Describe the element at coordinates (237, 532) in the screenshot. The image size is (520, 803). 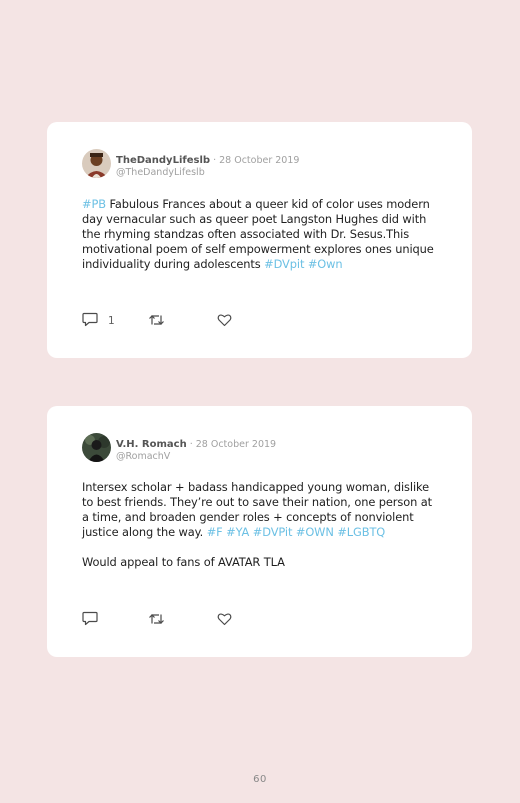
I see `hashtag: #YA` at that location.